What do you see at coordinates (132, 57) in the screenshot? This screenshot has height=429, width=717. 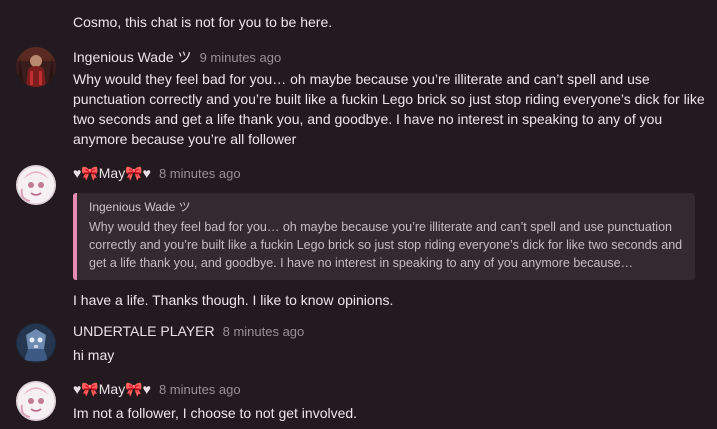 I see `username: Ingenious Wade ツ` at bounding box center [132, 57].